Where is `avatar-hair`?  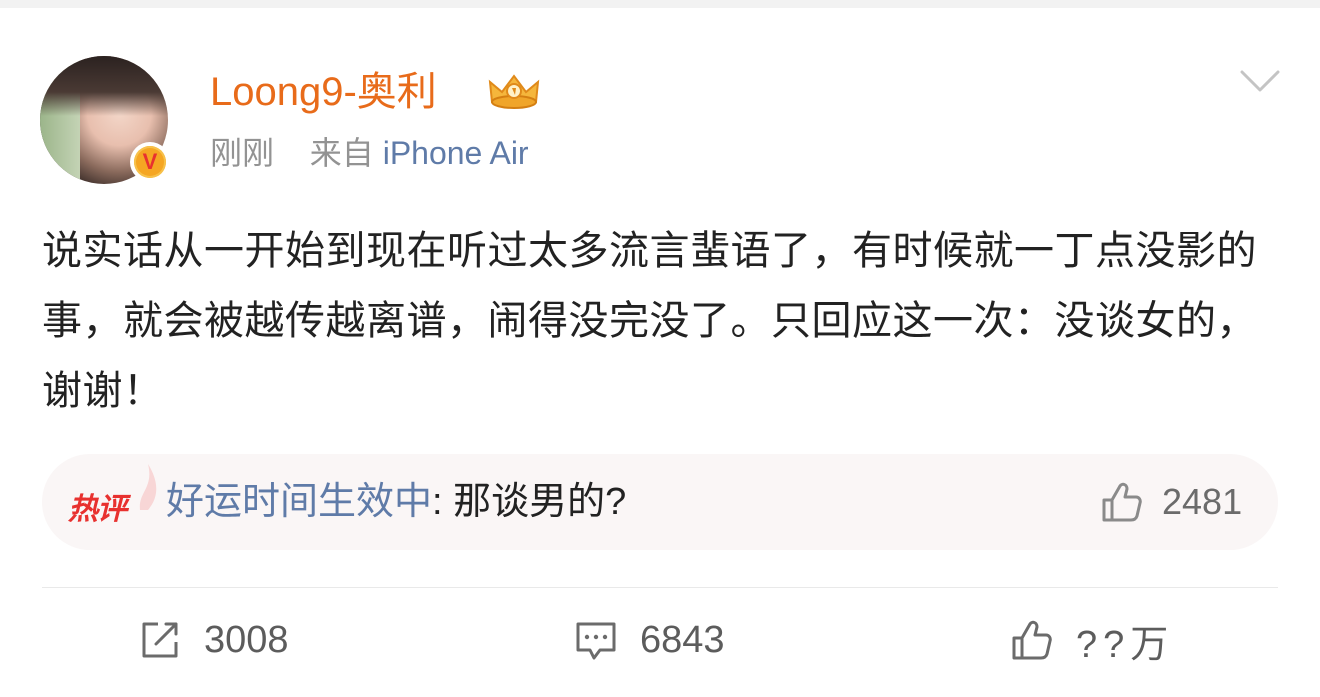 avatar-hair is located at coordinates (104, 86).